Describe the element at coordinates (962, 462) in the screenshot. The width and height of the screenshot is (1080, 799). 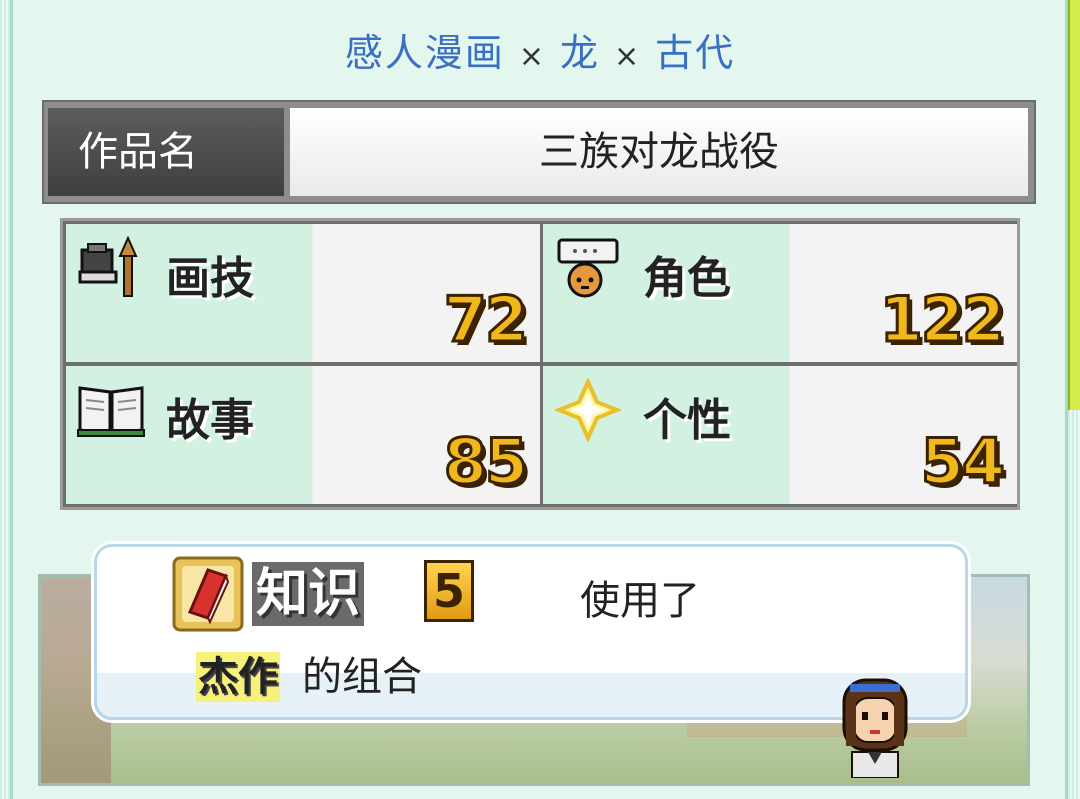
I see `stat-value-personality: 54` at that location.